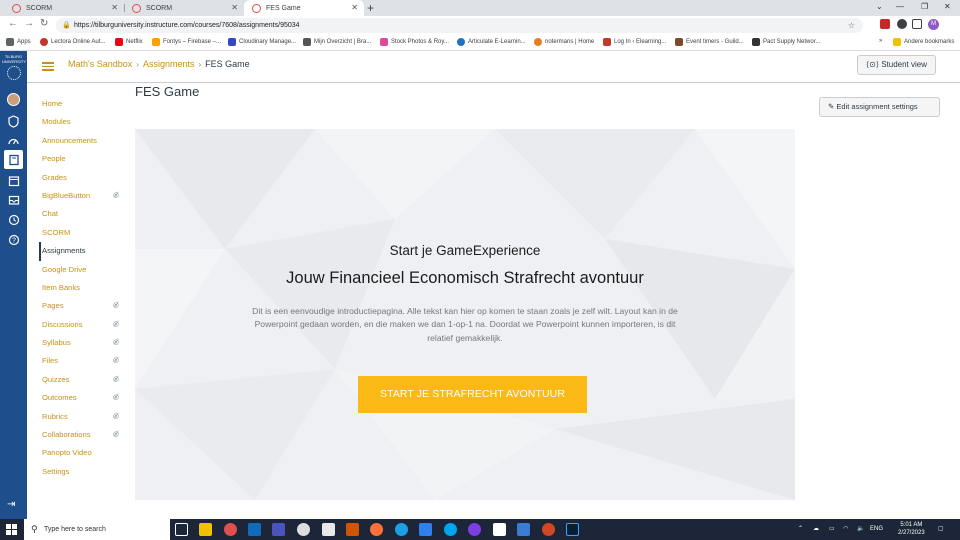 This screenshot has width=960, height=540. I want to click on new-tab-button: +, so click(370, 8).